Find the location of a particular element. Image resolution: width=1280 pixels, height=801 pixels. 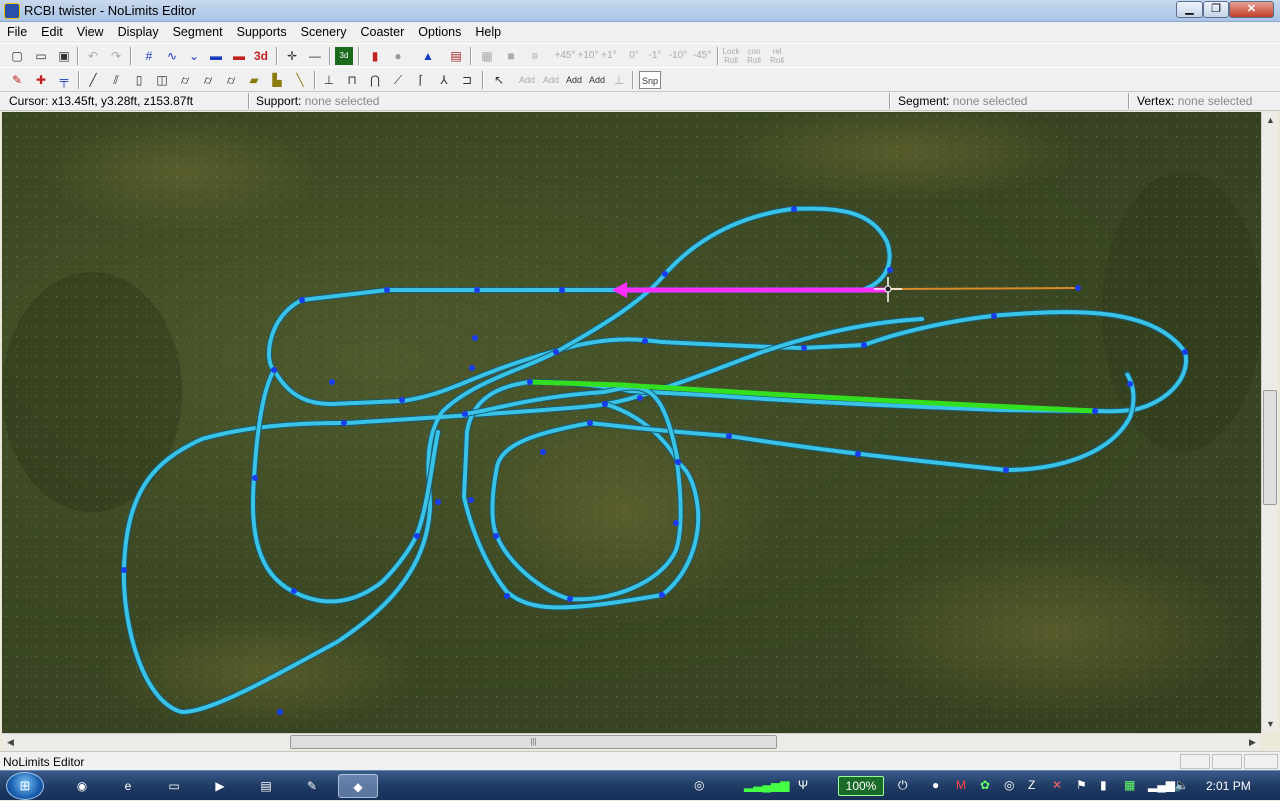

add-beam-button: Add is located at coordinates (551, 80).